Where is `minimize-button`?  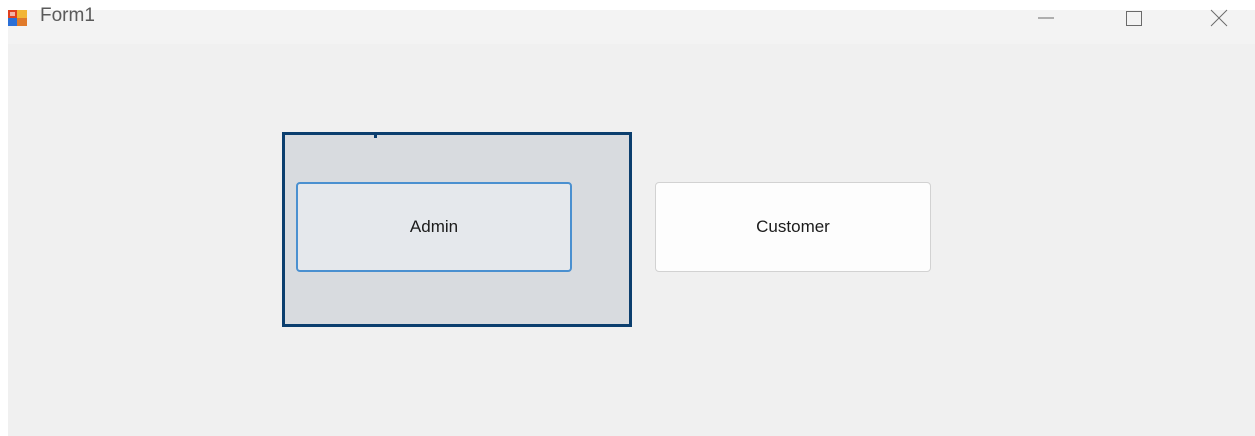
minimize-button is located at coordinates (1046, 20).